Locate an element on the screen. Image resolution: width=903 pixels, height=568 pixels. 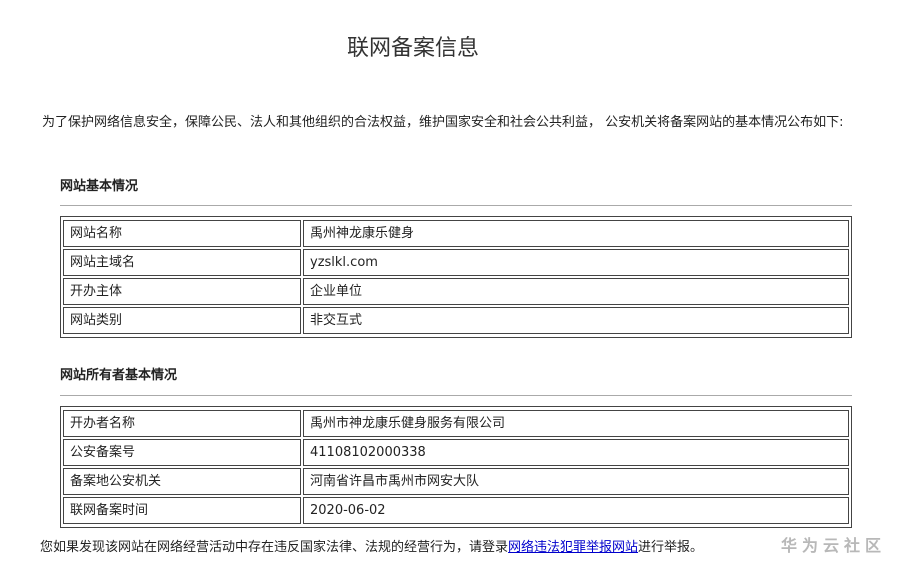
watermark: 华为云社区 is located at coordinates (834, 545).